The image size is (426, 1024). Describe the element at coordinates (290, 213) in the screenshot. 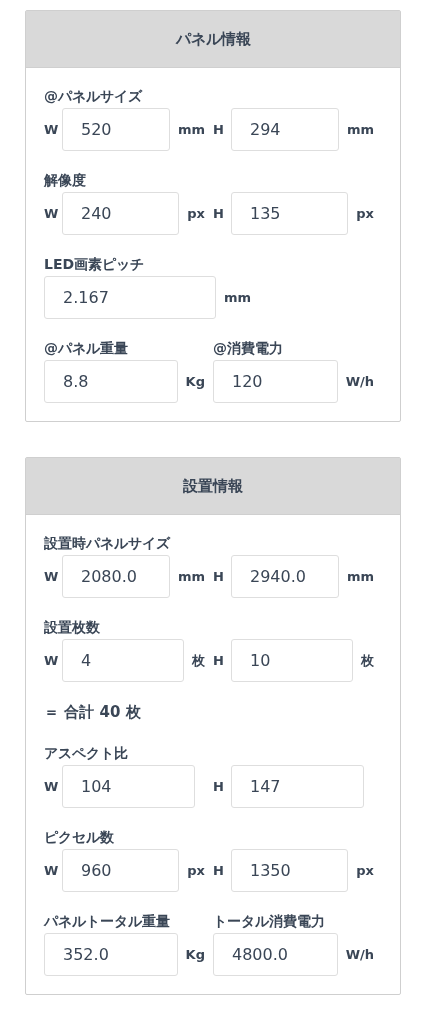

I see `input-field: 135` at that location.